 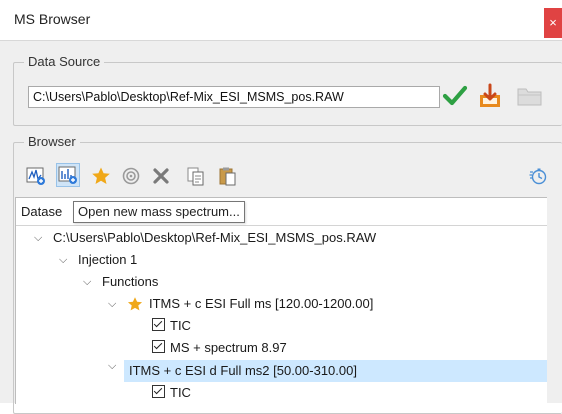 I want to click on refresh-timer-button, so click(x=538, y=176).